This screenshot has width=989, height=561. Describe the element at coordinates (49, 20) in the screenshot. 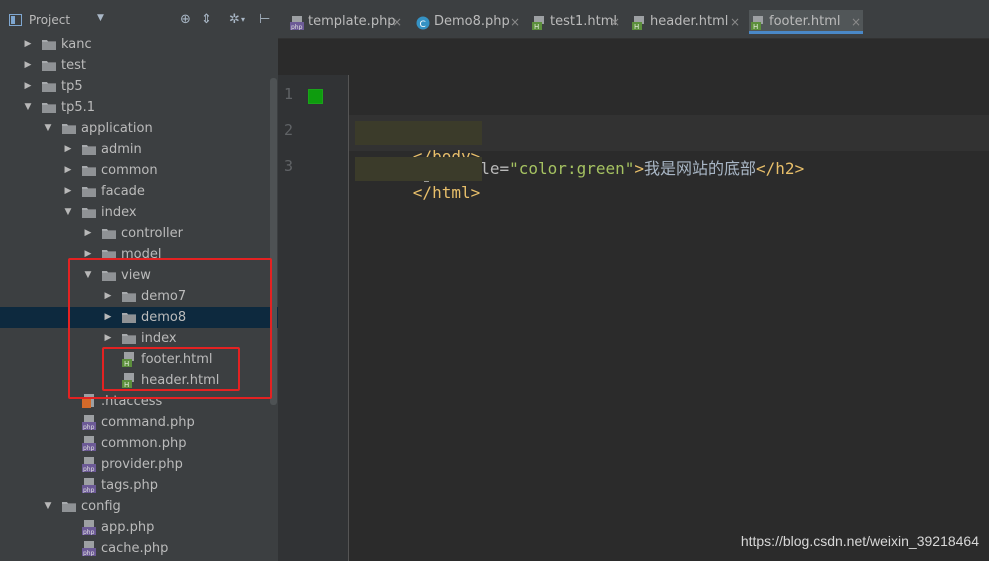

I see `project-title: Project` at that location.